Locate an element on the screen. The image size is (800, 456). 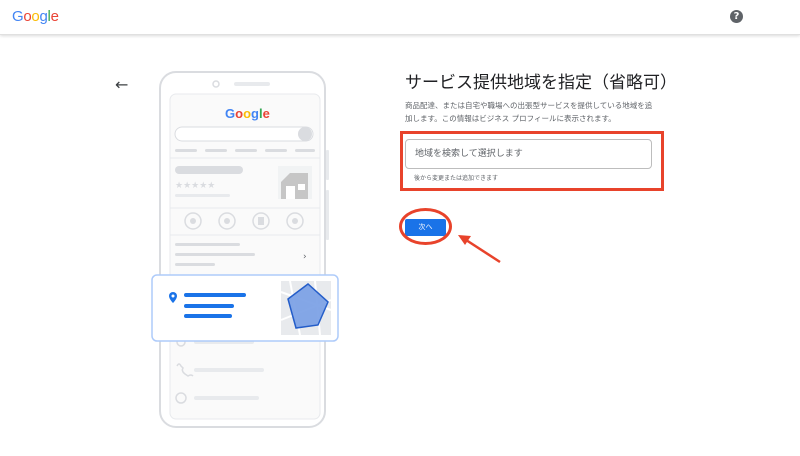
logo-letter: e is located at coordinates (54, 16).